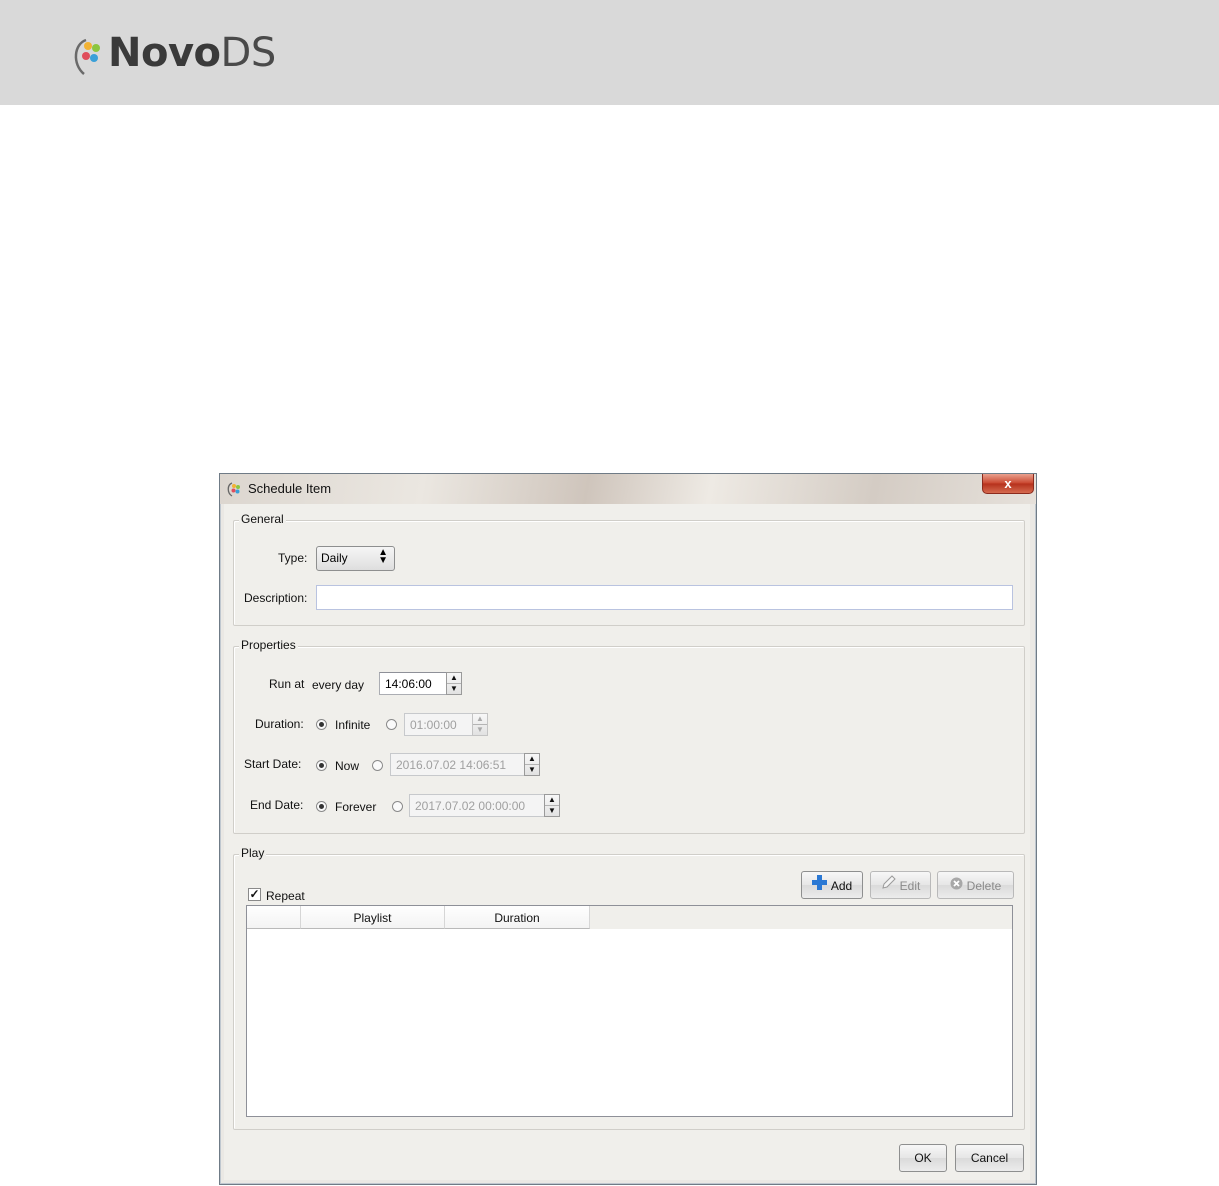 This screenshot has width=1219, height=1186. I want to click on duration-spinner: ▲ ▼, so click(480, 724).